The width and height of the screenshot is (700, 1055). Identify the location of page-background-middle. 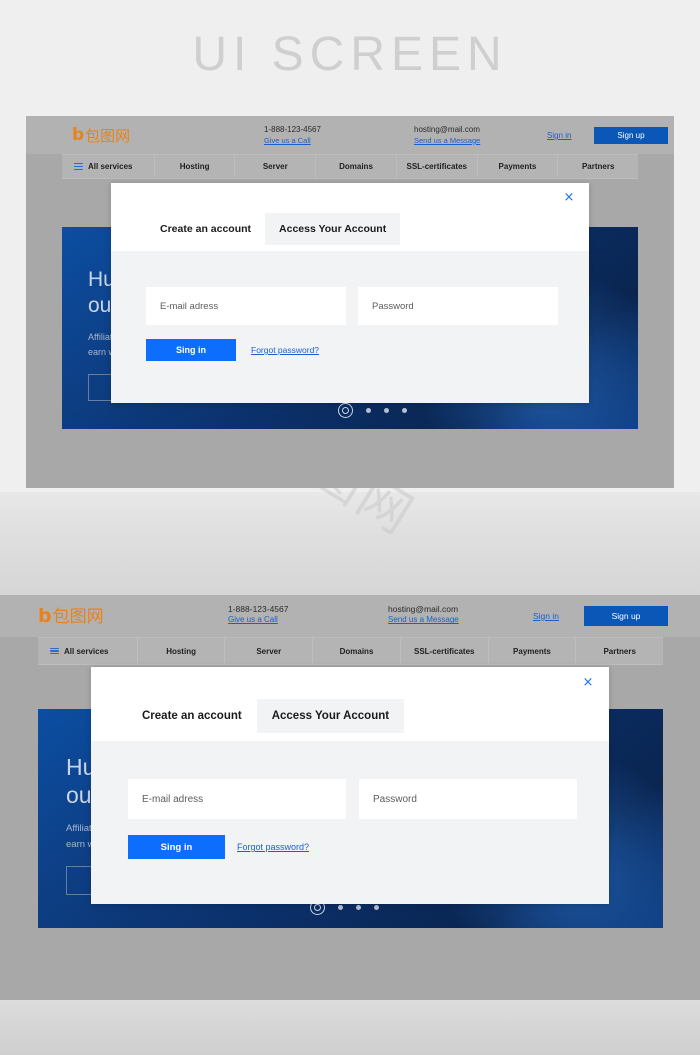
(350, 543).